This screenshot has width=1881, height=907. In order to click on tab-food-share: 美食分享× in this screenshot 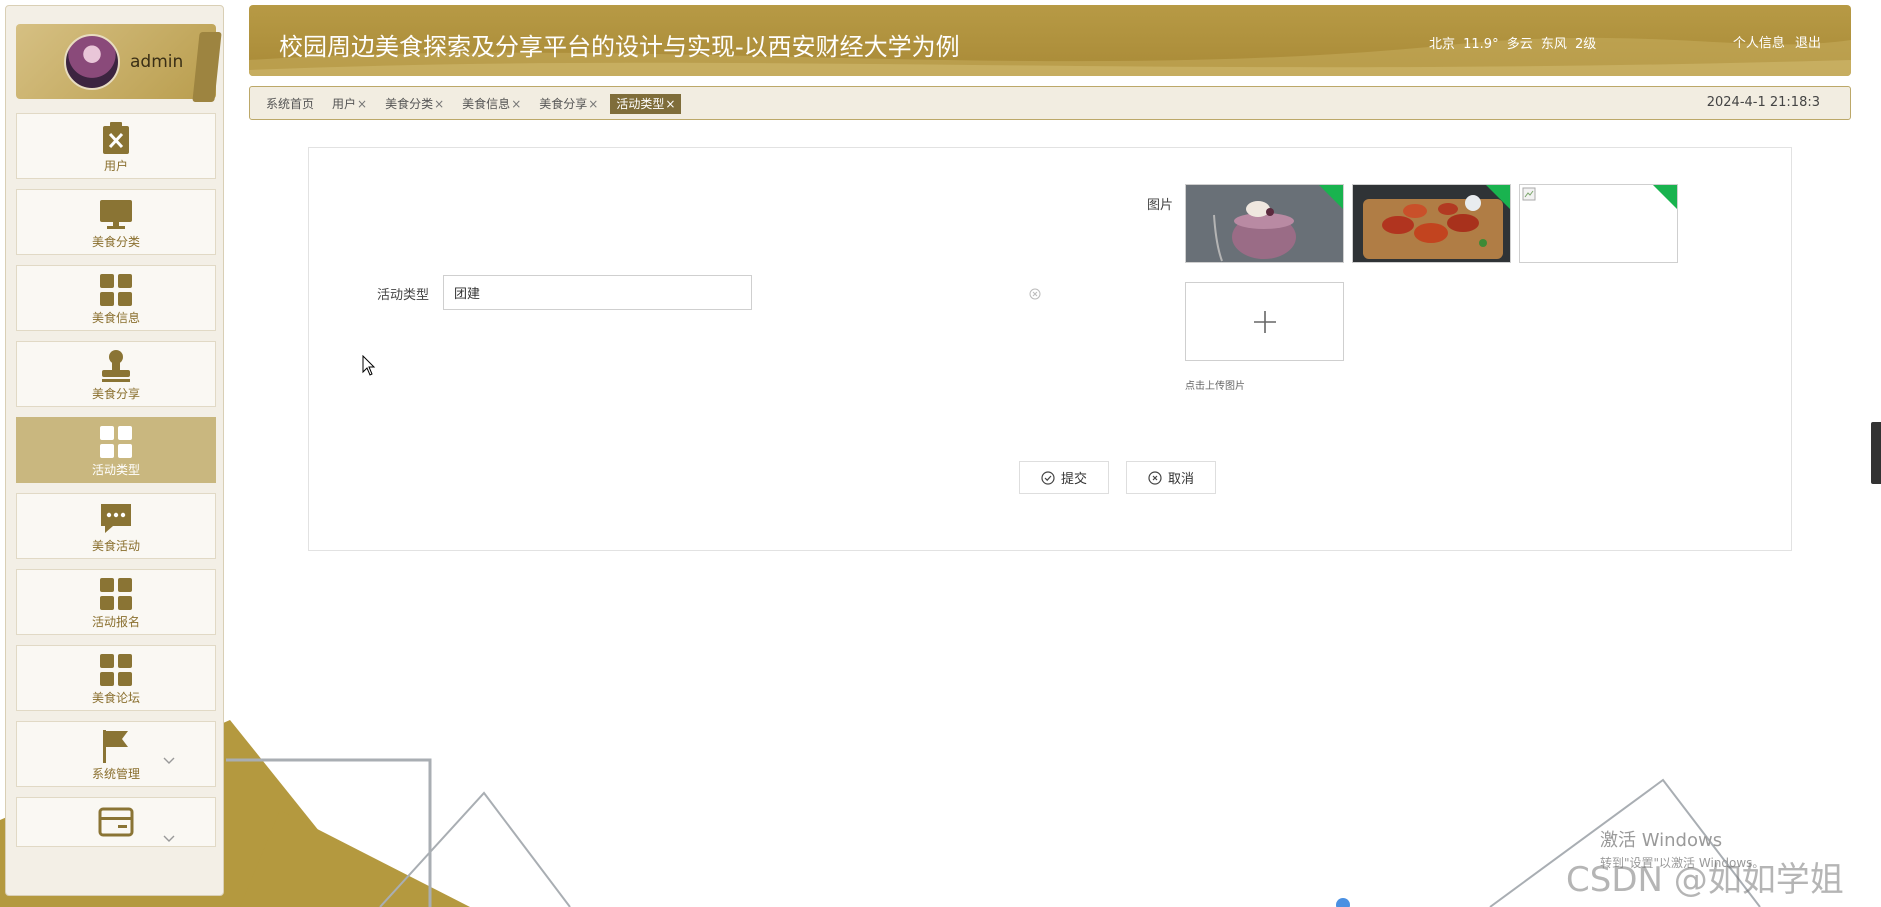, I will do `click(568, 104)`.